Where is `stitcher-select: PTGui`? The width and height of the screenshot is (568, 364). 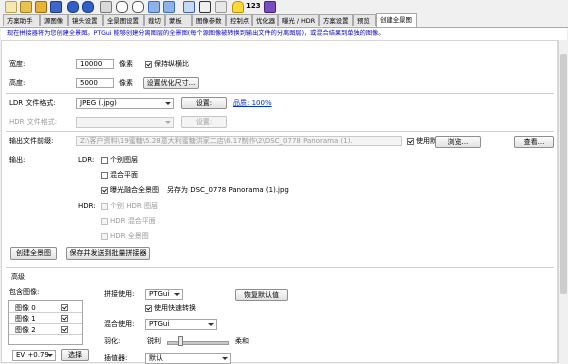
stitcher-select: PTGui is located at coordinates (164, 294).